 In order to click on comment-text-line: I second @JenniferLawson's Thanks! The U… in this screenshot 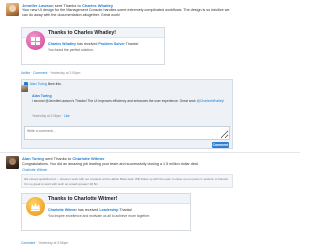, I will do `click(114, 101)`.